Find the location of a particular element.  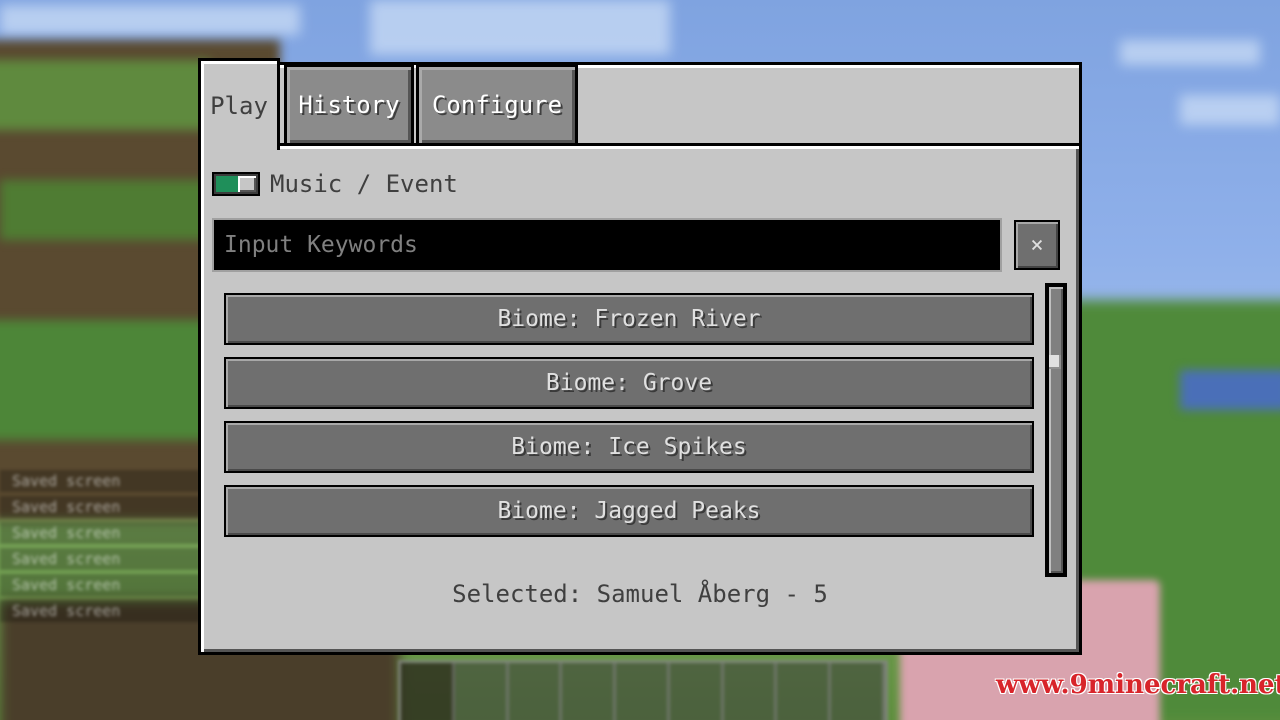

toggle-on-indicator is located at coordinates (227, 184).